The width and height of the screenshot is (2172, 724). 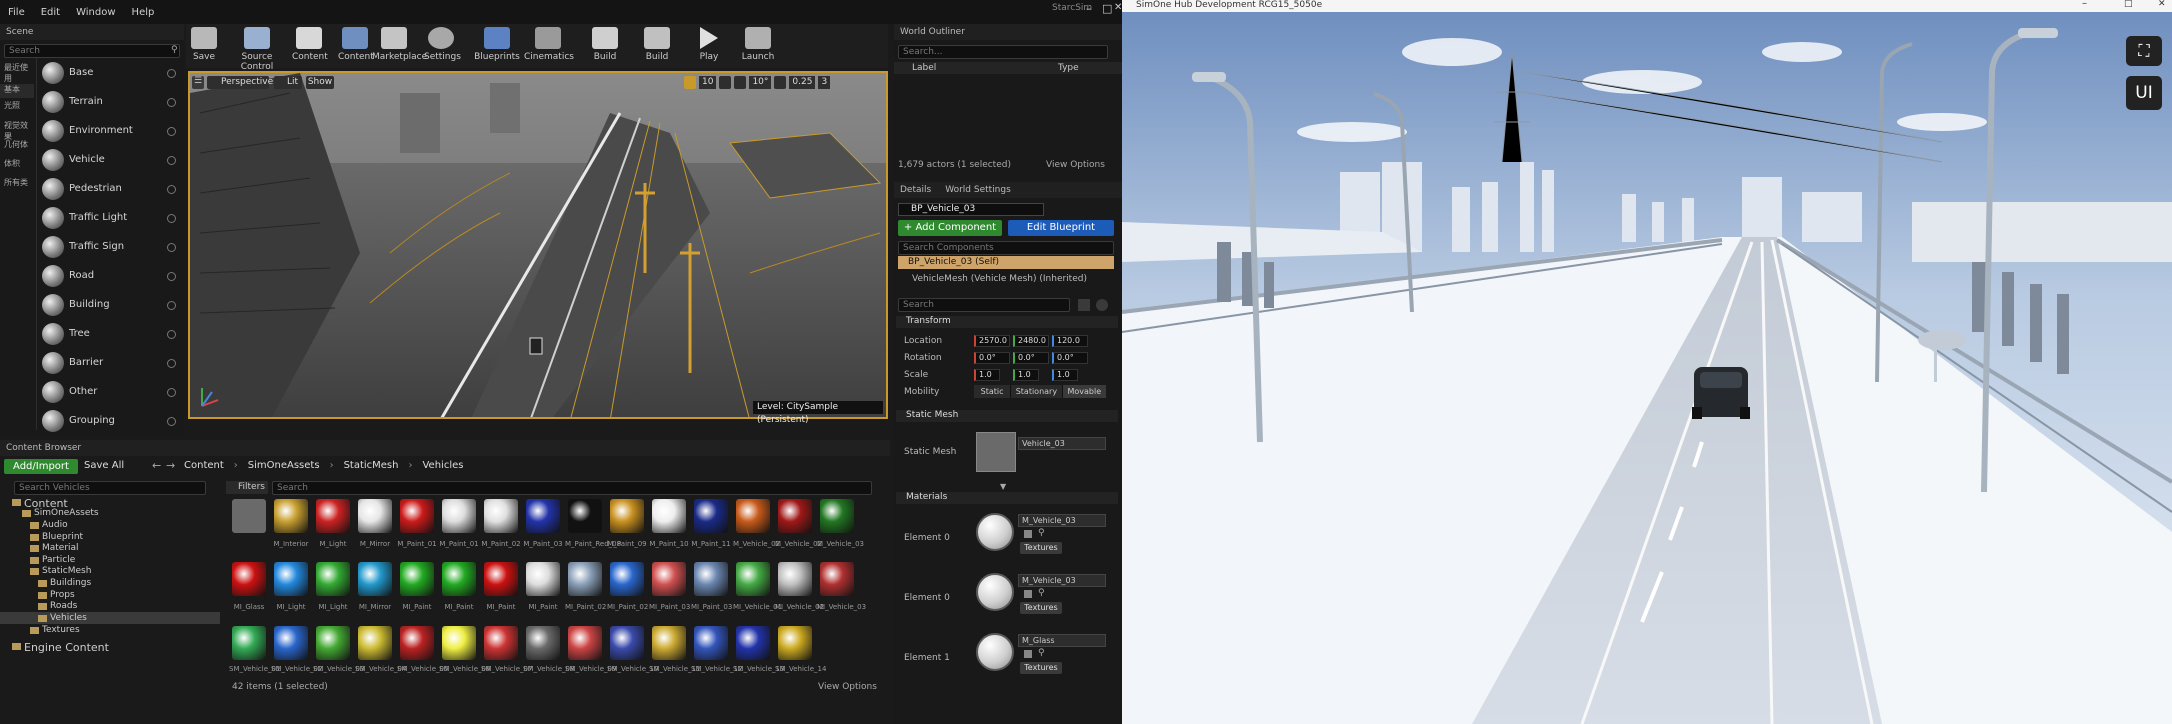 I want to click on outliner-tab: World Outliner, so click(x=1008, y=32).